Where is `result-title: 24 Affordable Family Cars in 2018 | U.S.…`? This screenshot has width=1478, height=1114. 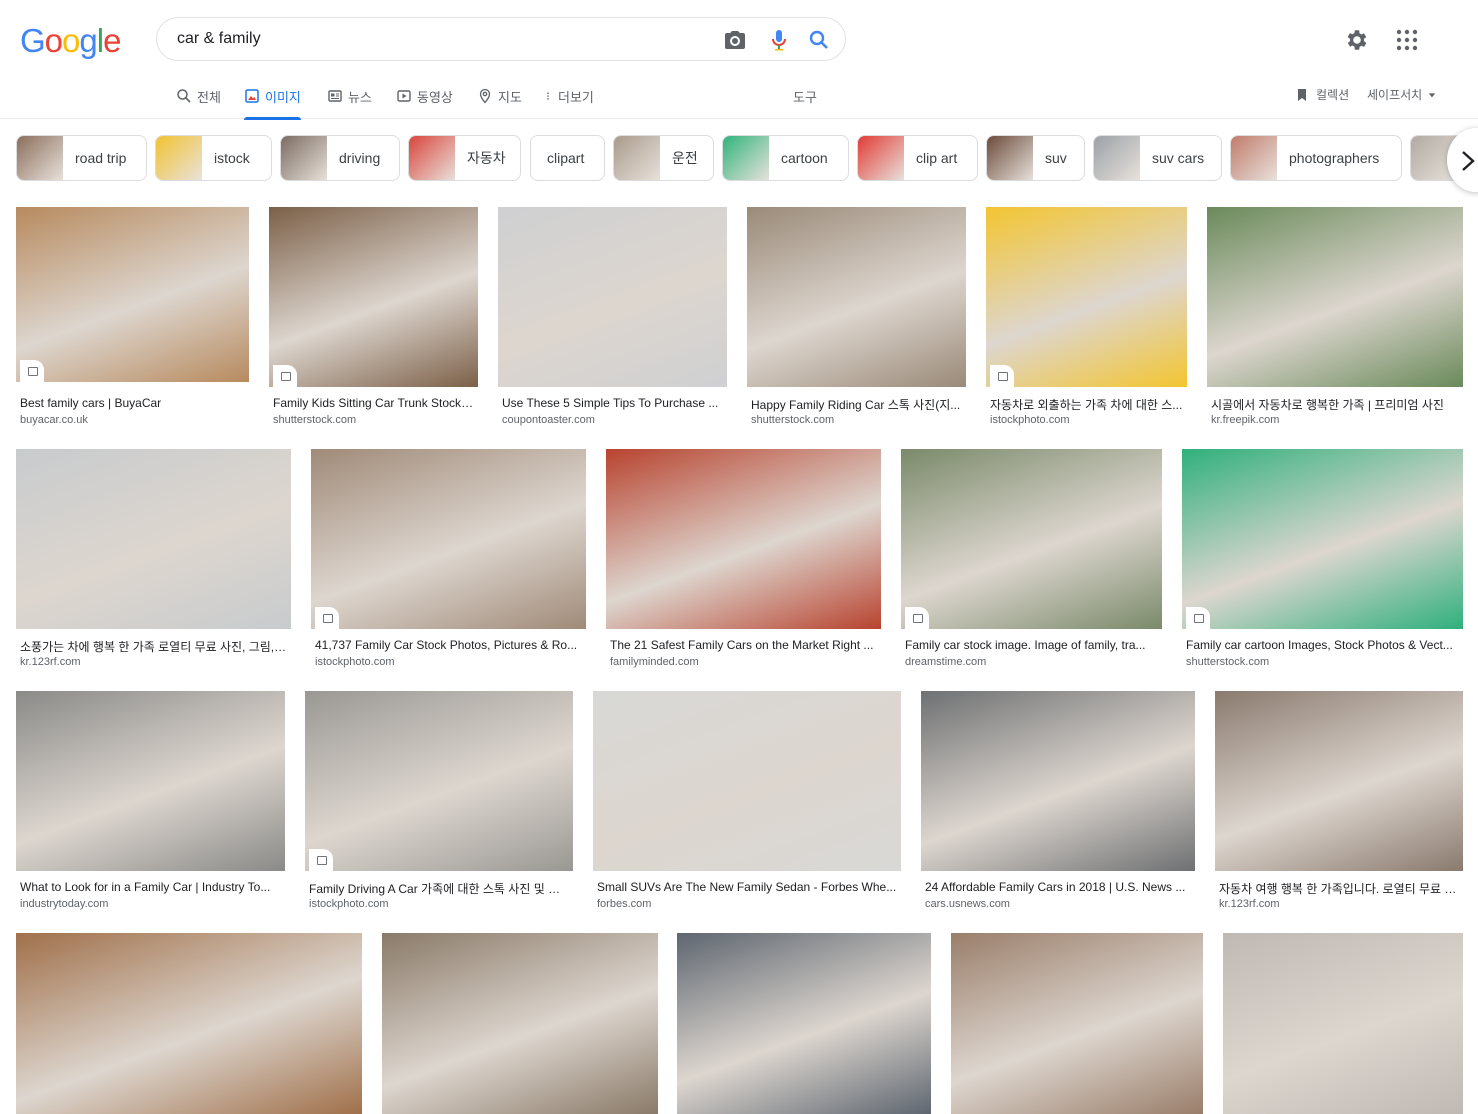
result-title: 24 Affordable Family Cars in 2018 | U.S.… is located at coordinates (1058, 887).